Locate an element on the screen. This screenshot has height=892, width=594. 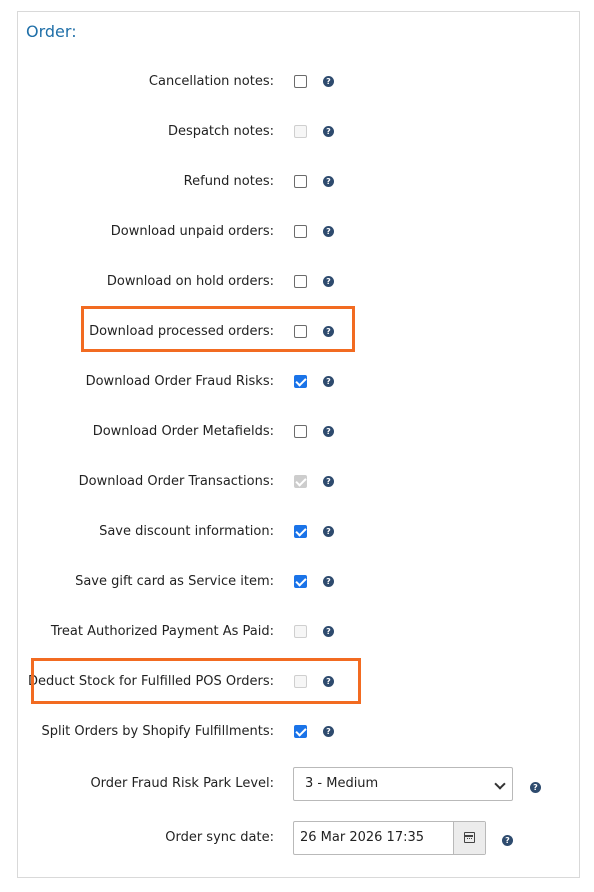
fraud-risk-label: Order Fraud Risk Park Level: is located at coordinates (182, 783).